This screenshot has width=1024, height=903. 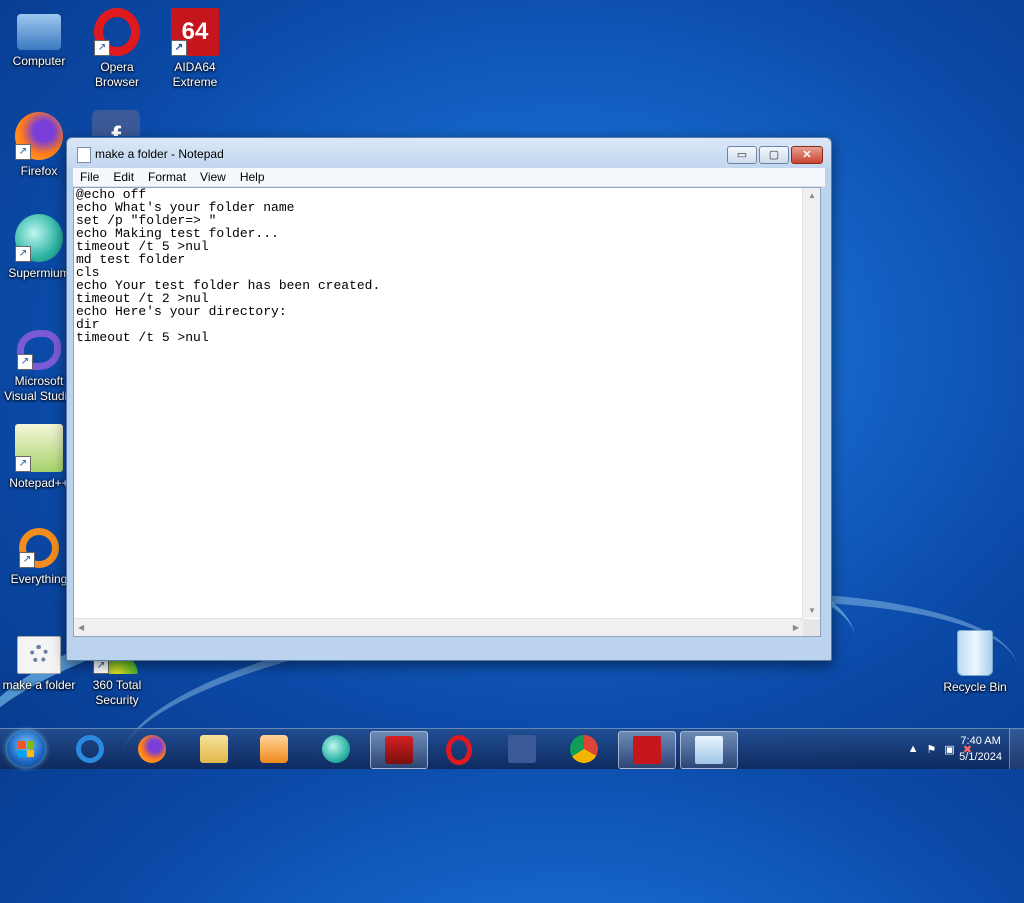 I want to click on desktop-icon-facebook-partial: f, so click(x=116, y=123).